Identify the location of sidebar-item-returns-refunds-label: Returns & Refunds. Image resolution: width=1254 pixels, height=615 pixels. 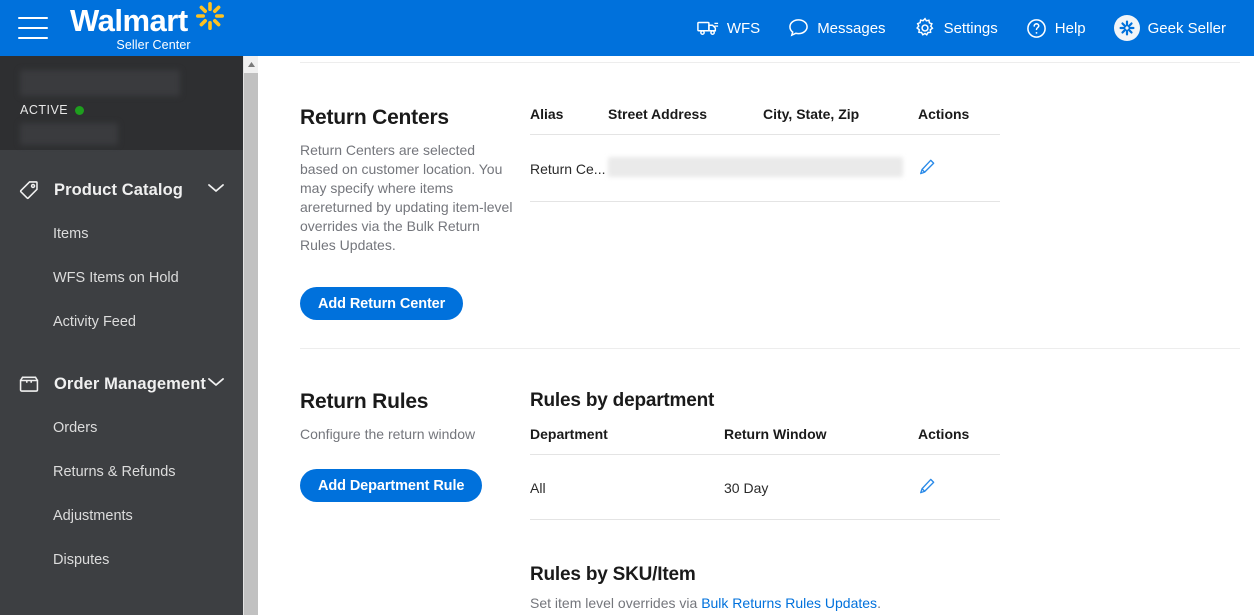
(114, 472).